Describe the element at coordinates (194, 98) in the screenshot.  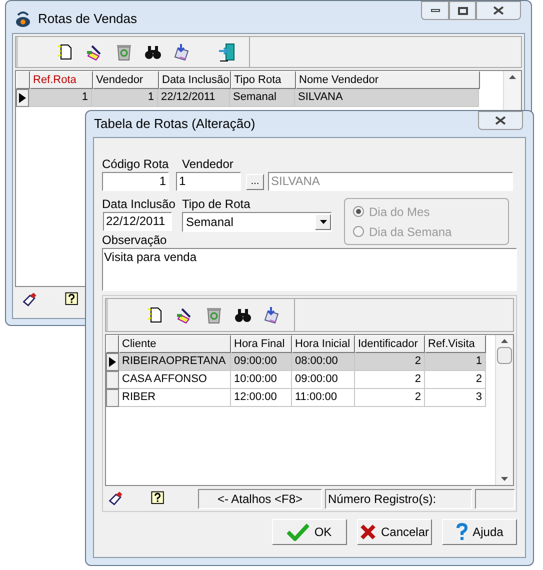
I see `table-cell: 22/12/2011` at that location.